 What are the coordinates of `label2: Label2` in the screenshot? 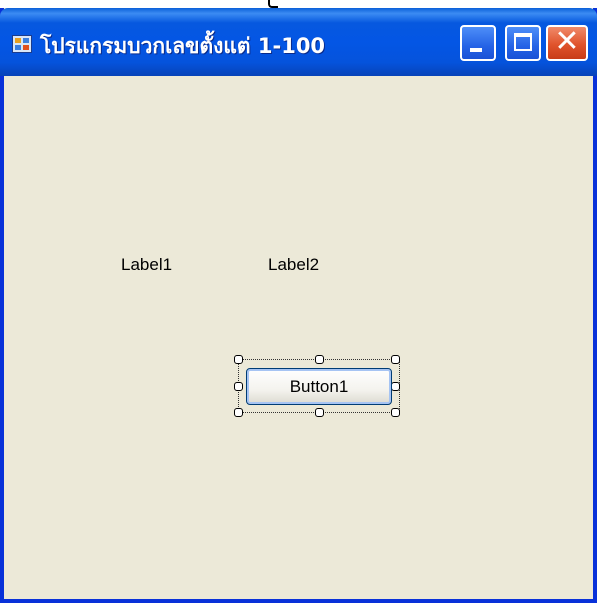 It's located at (293, 265).